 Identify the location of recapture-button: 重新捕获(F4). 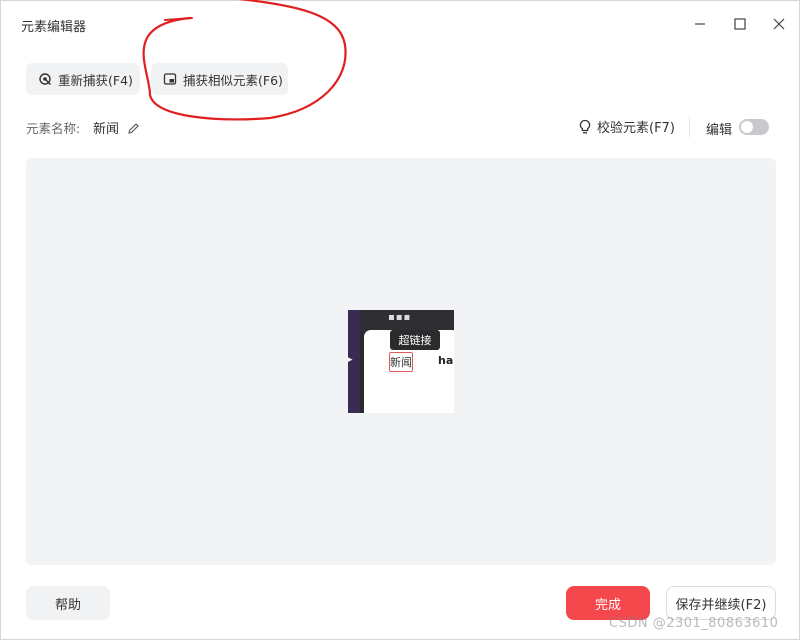
(83, 79).